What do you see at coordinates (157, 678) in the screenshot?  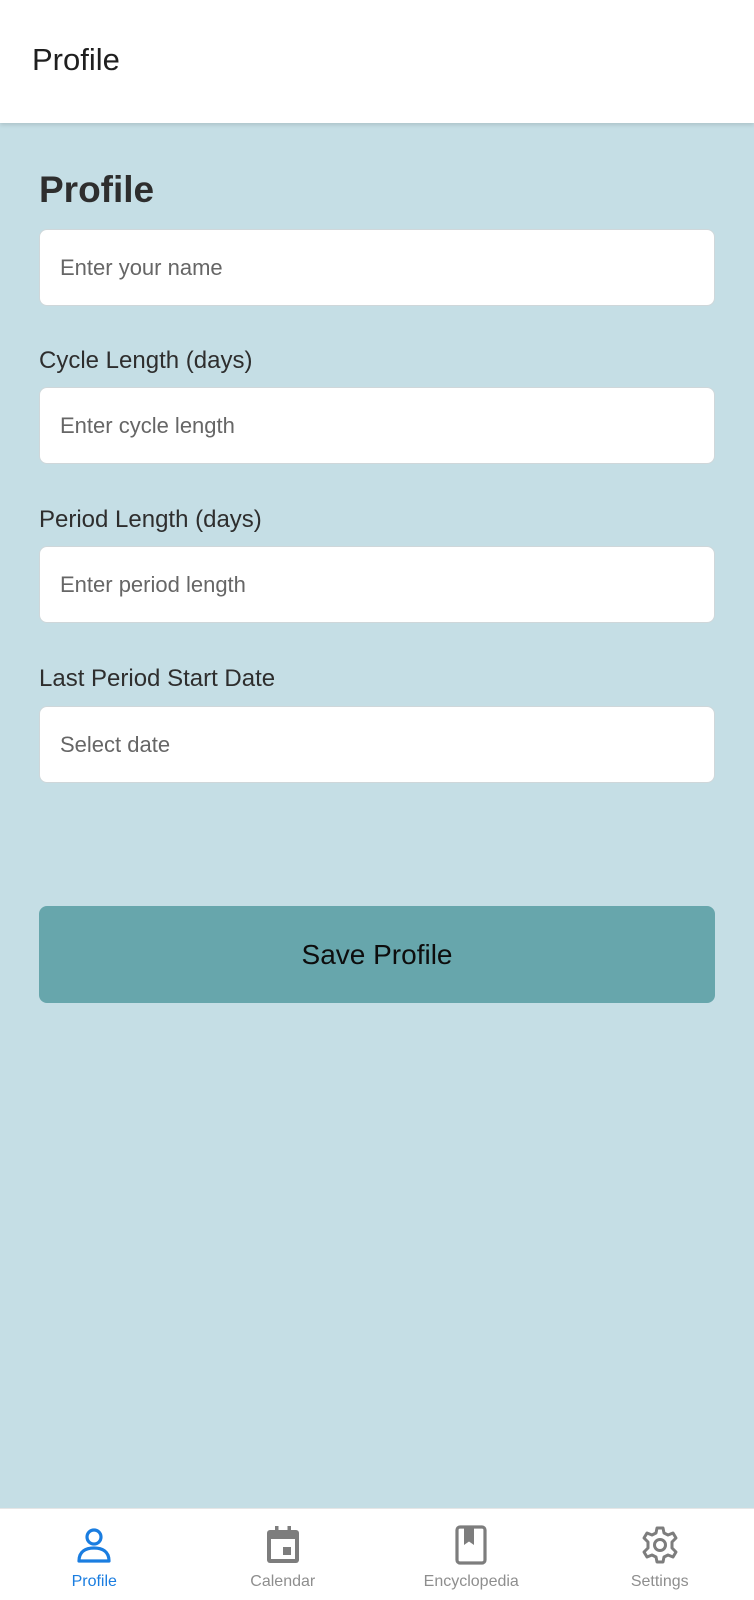 I see `last-period-label: Last Period Start Date` at bounding box center [157, 678].